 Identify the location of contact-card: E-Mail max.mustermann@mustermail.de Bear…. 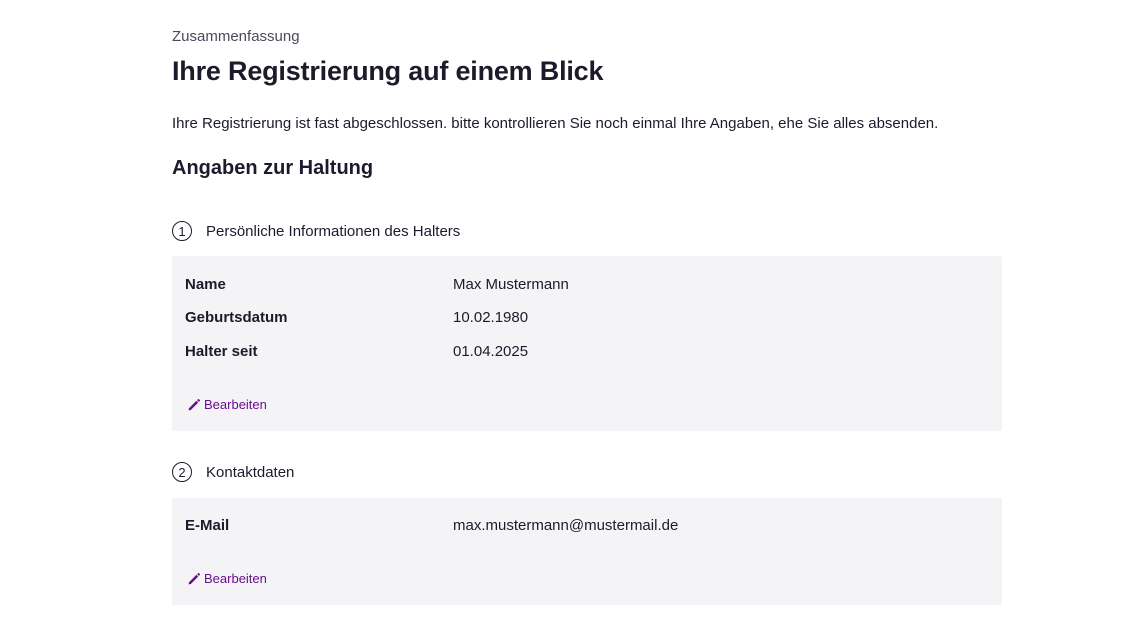
(587, 551).